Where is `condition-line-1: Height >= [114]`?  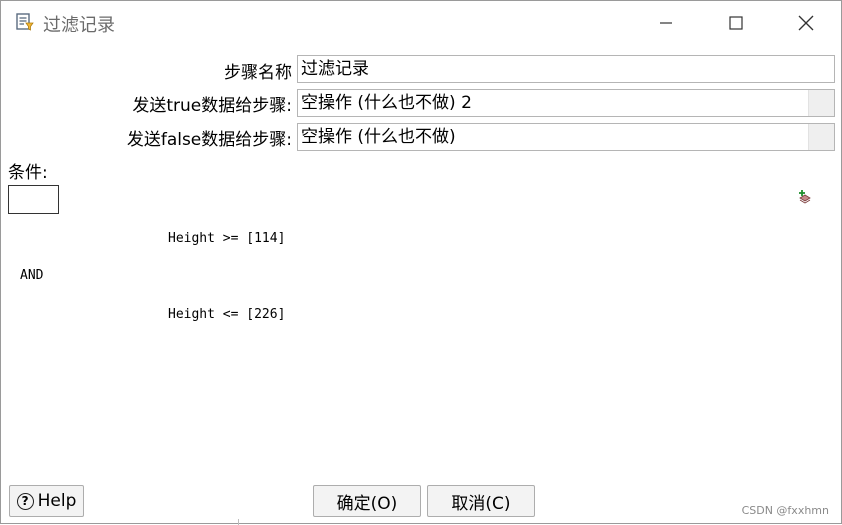 condition-line-1: Height >= [114] is located at coordinates (226, 238).